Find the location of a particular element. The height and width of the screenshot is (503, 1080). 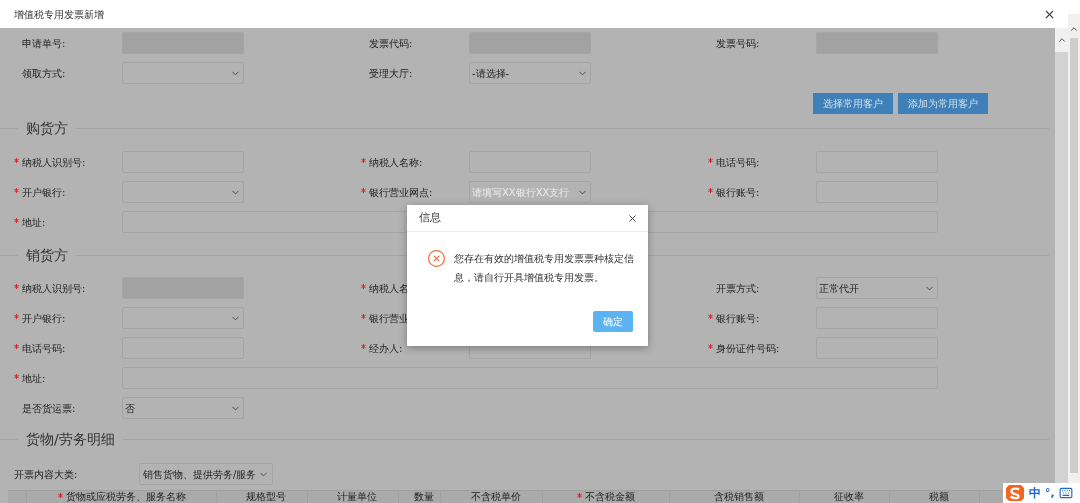

field-label: 开票内容大类: is located at coordinates (46, 474).